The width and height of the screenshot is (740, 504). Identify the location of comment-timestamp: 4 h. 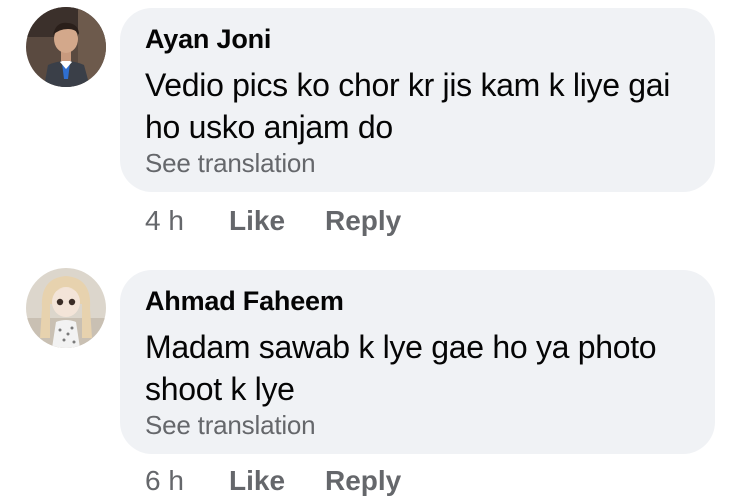
(187, 221).